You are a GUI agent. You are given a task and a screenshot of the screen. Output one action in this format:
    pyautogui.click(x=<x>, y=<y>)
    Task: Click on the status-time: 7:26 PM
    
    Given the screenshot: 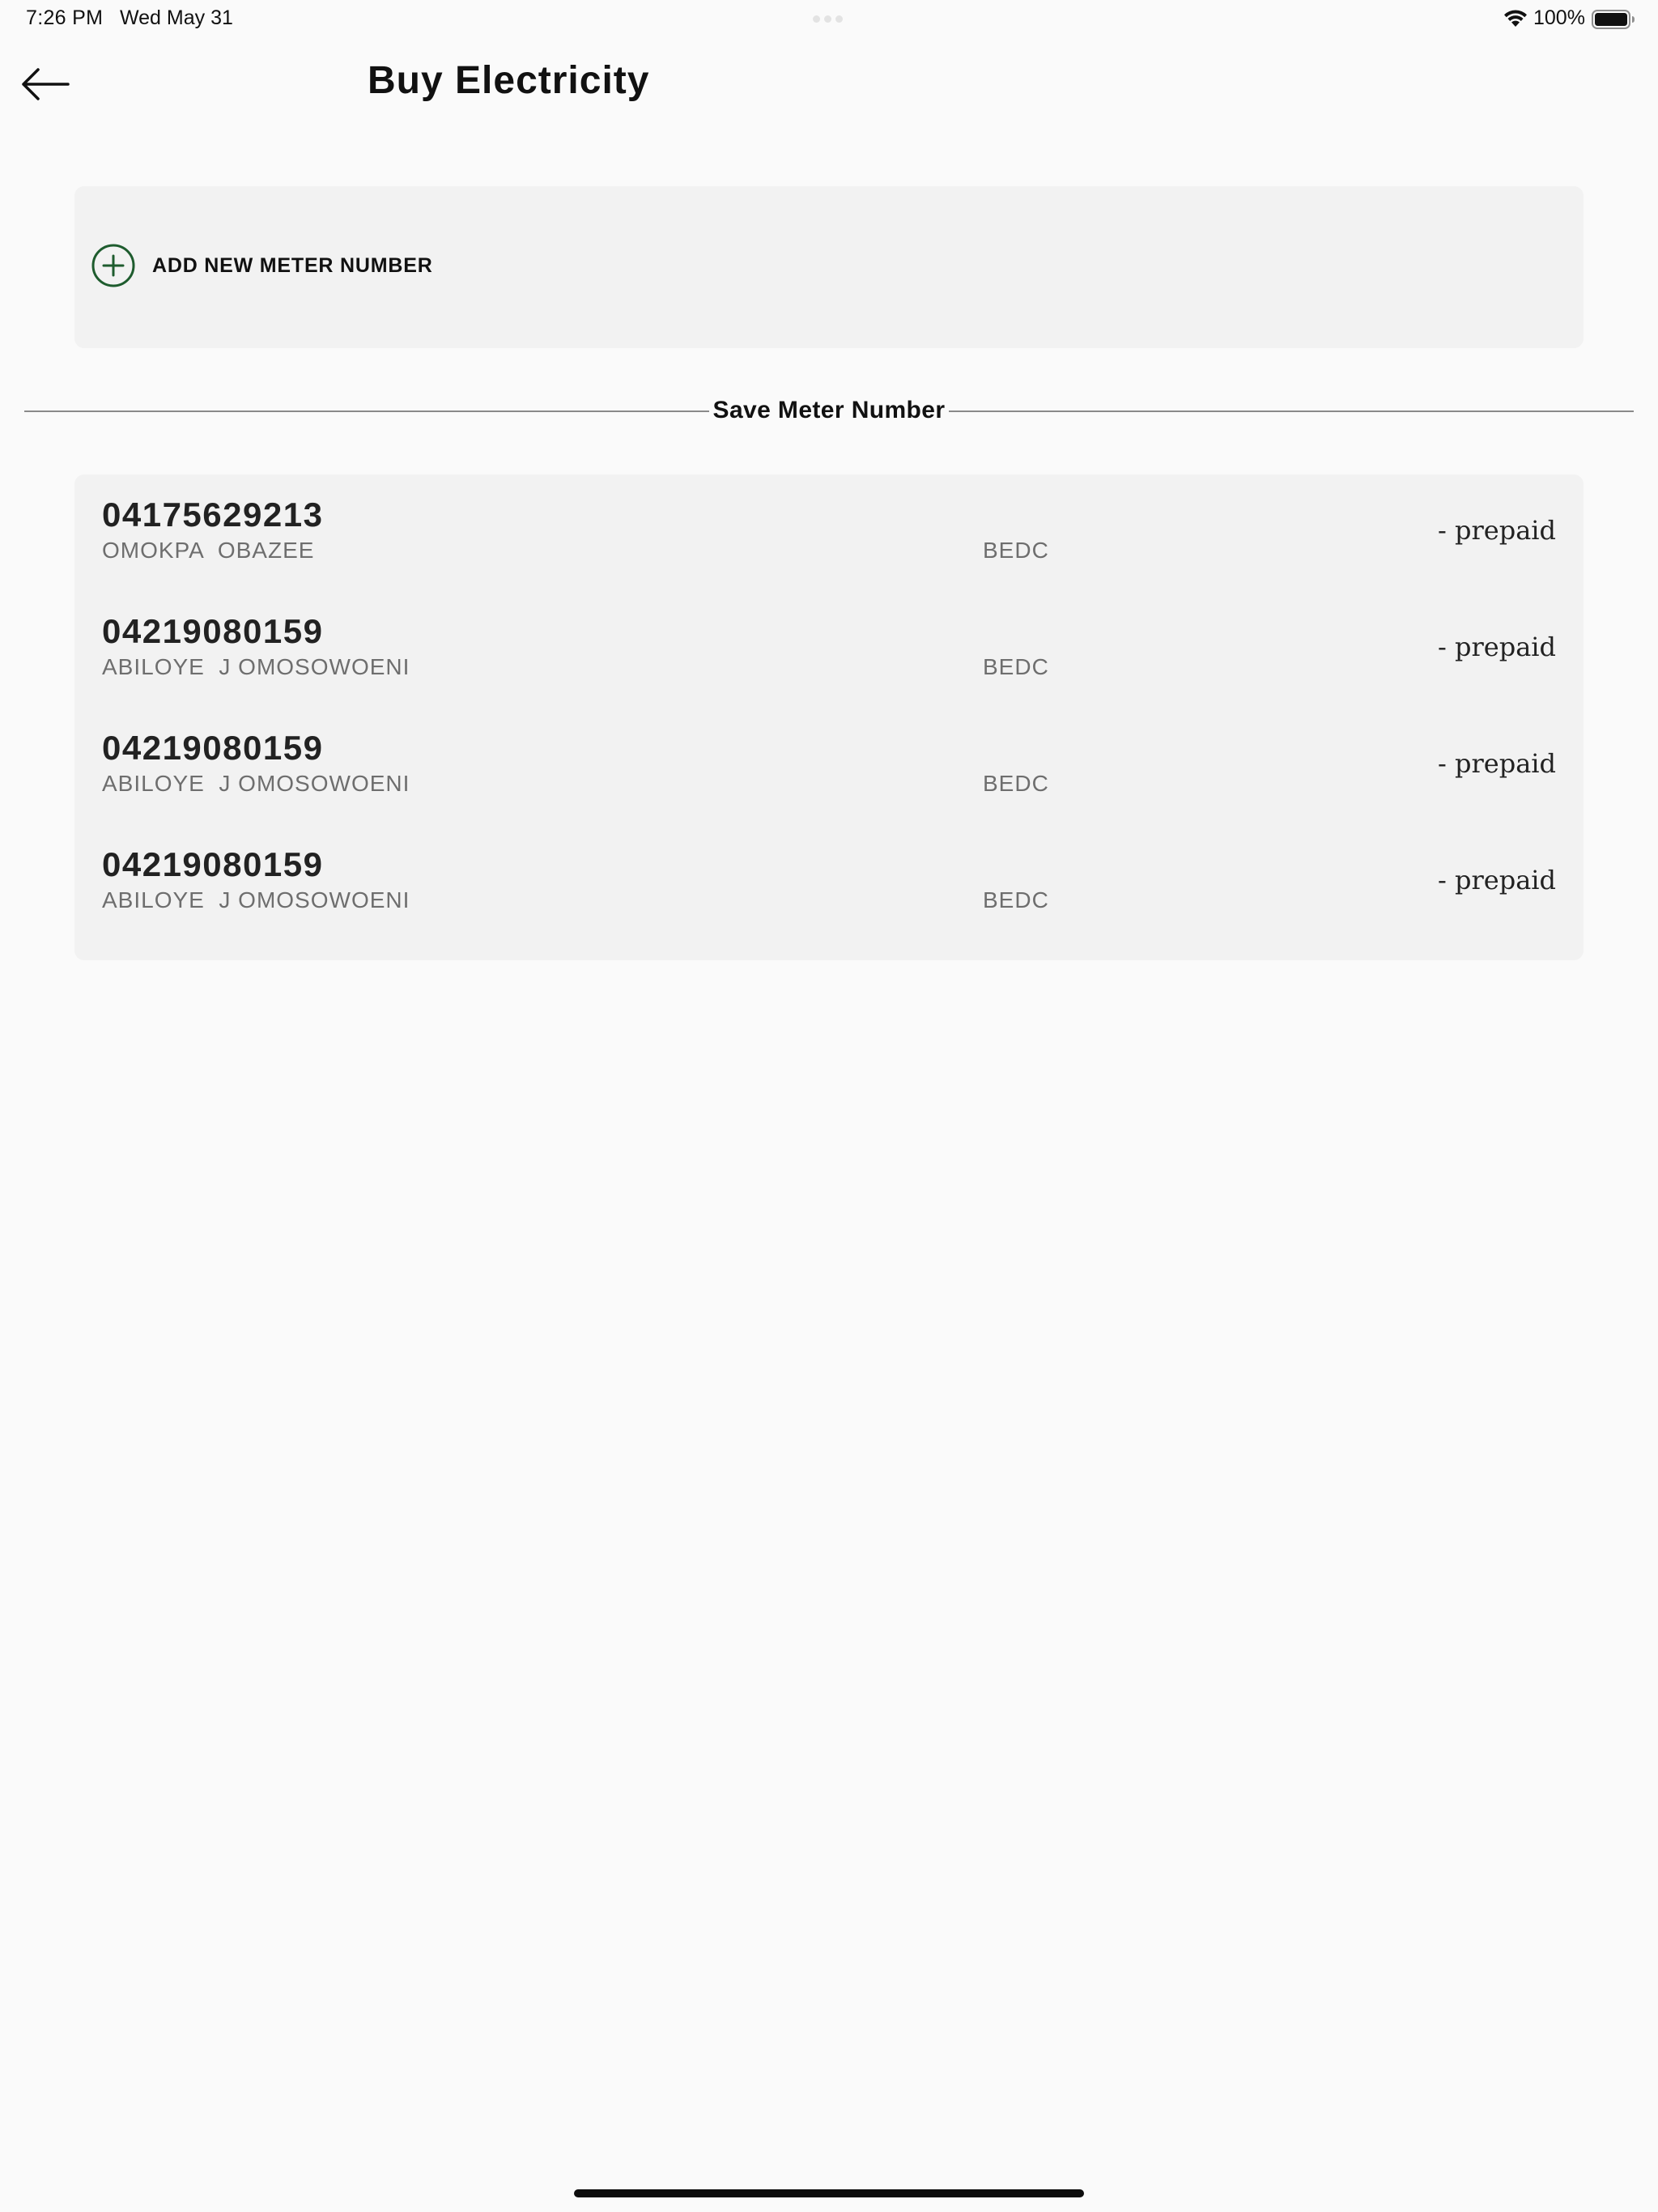 What is the action you would take?
    pyautogui.click(x=65, y=18)
    